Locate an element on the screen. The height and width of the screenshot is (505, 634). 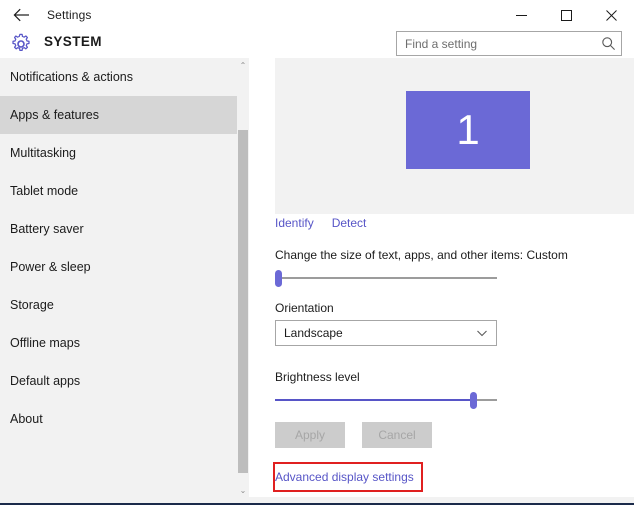
sidebar-item-label: Default apps is located at coordinates (45, 381).